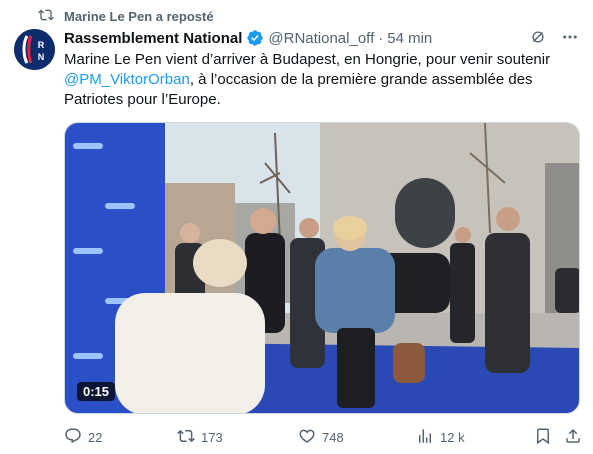 Image resolution: width=593 pixels, height=454 pixels. I want to click on timestamp: 54 min, so click(409, 38).